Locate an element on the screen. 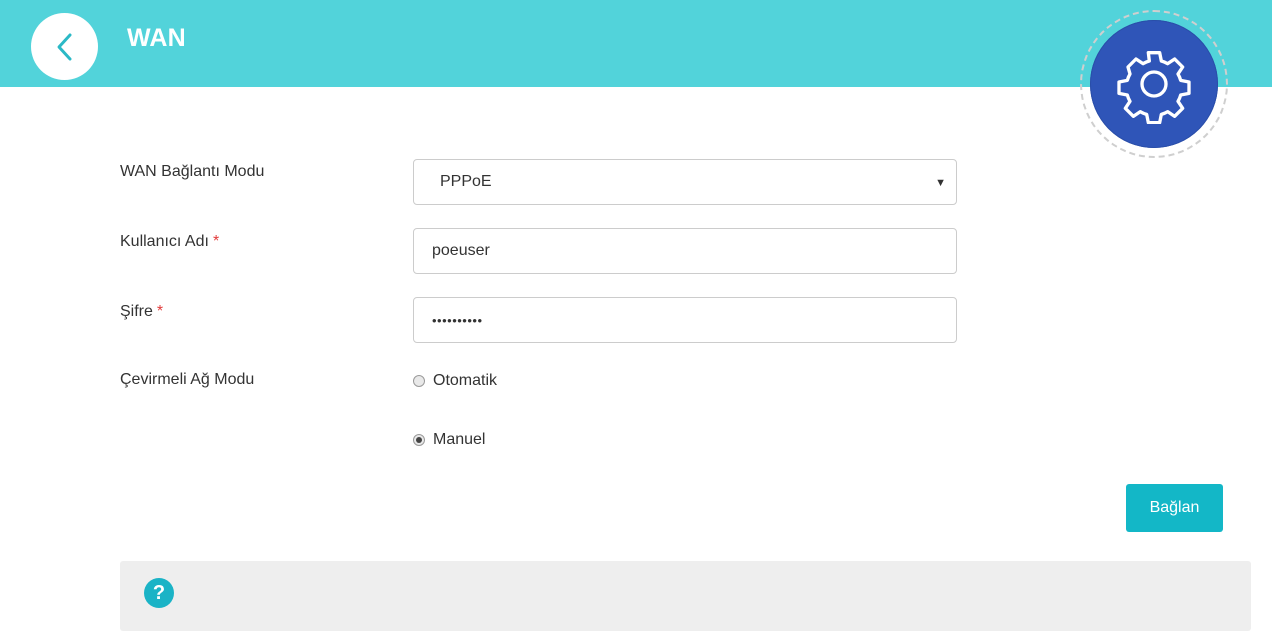 The width and height of the screenshot is (1272, 634). radio-manuel-label: Manuel is located at coordinates (459, 439).